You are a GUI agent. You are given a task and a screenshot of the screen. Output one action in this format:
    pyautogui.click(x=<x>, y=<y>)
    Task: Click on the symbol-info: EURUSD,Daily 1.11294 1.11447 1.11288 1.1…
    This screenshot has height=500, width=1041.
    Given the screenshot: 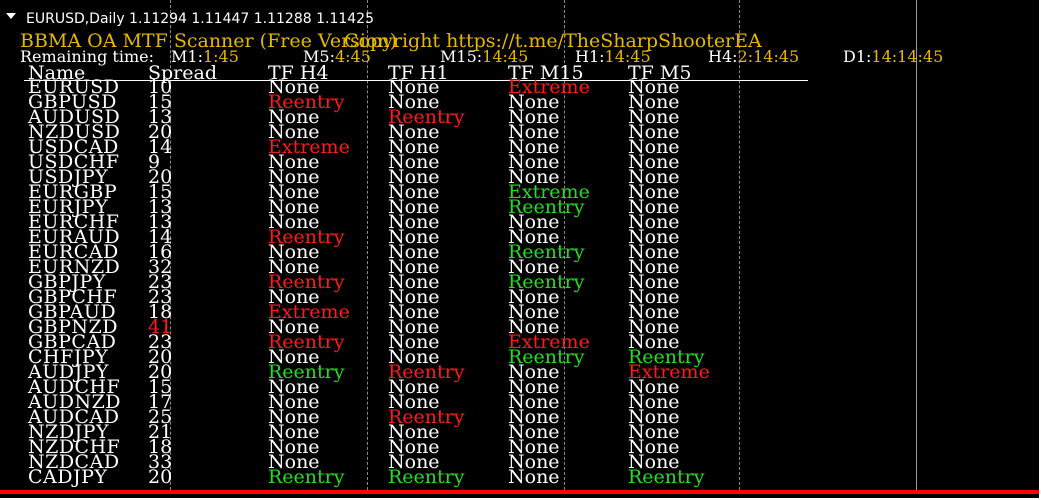 What is the action you would take?
    pyautogui.click(x=200, y=19)
    